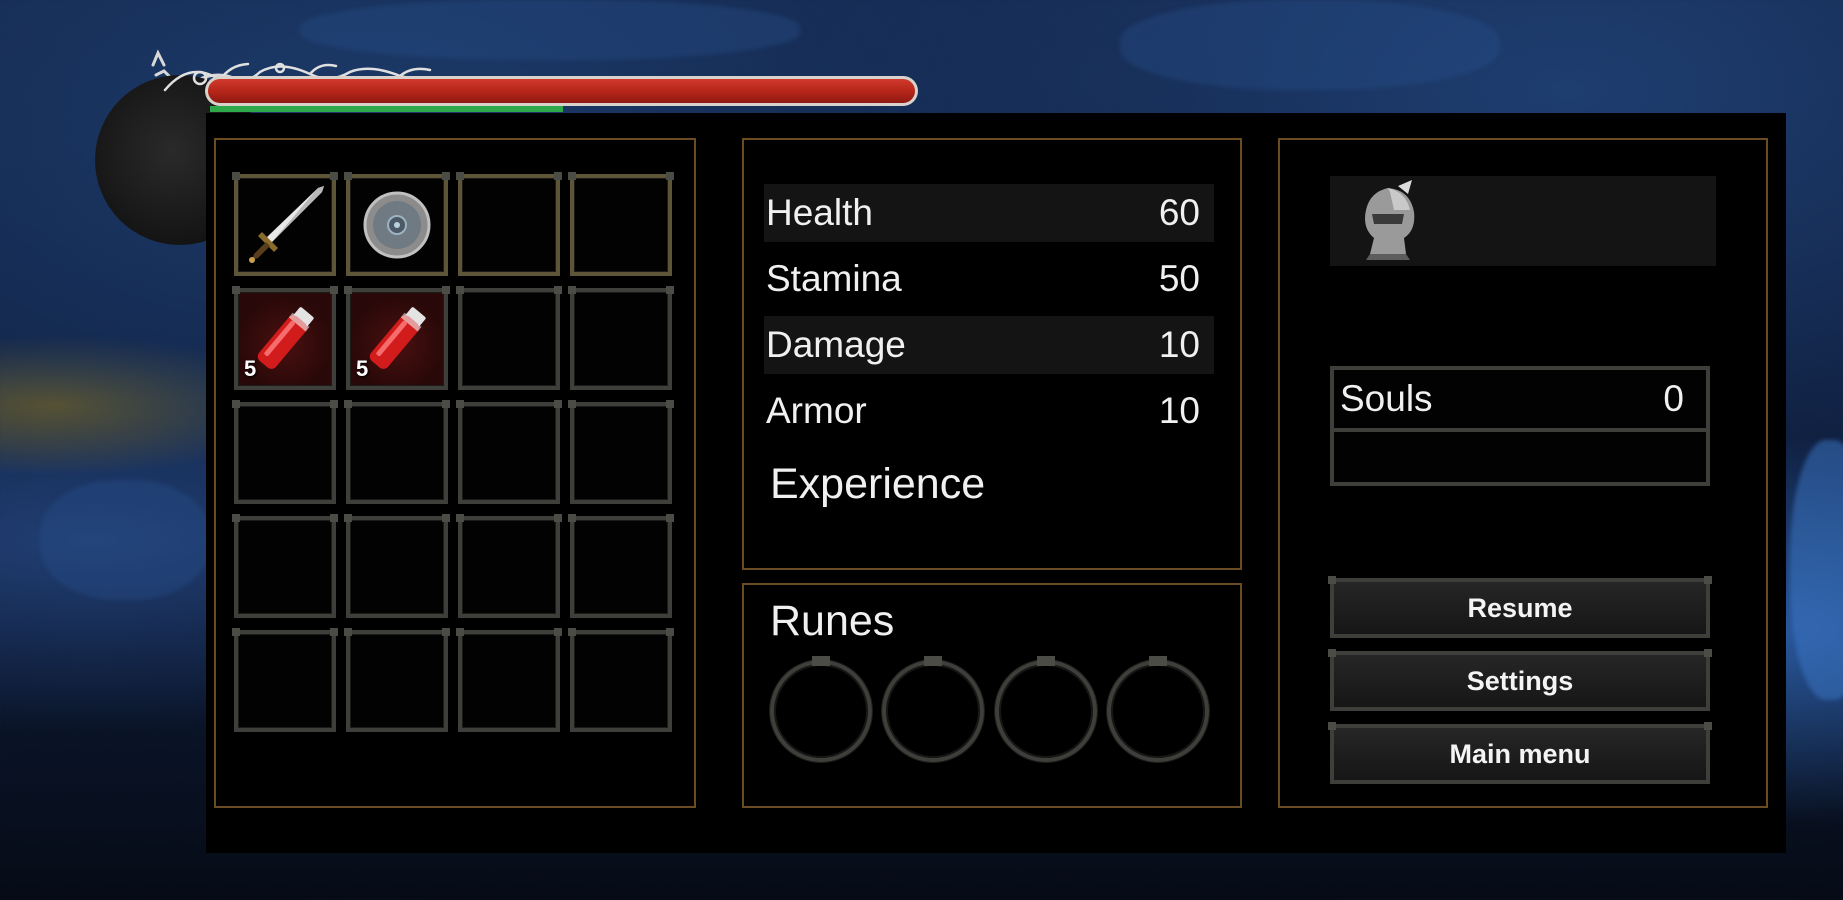 This screenshot has height=900, width=1843. I want to click on stat-label: Armor, so click(816, 410).